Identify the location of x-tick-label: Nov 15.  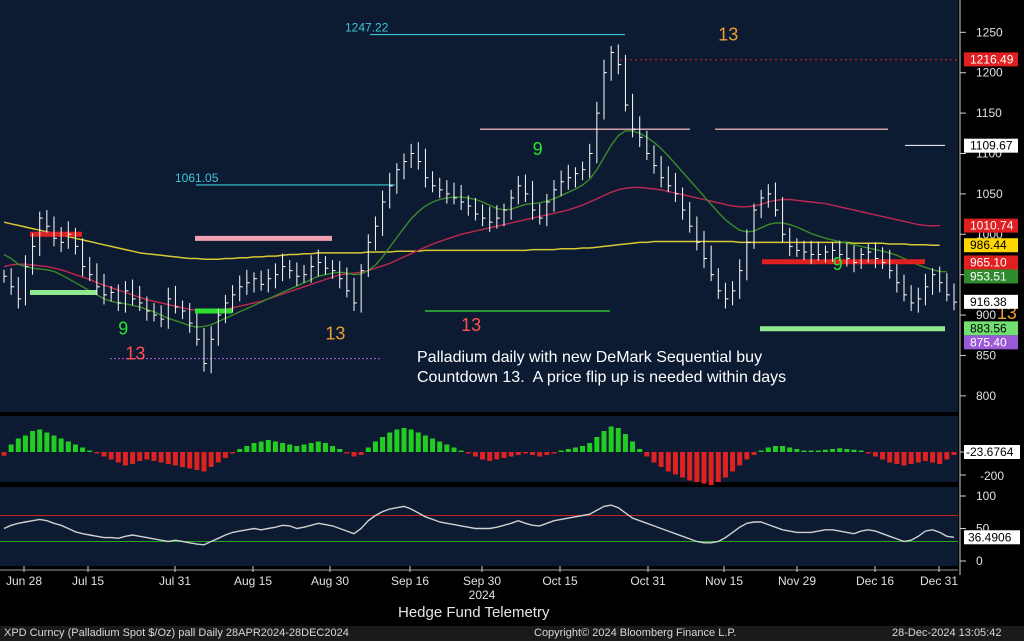
(724, 581).